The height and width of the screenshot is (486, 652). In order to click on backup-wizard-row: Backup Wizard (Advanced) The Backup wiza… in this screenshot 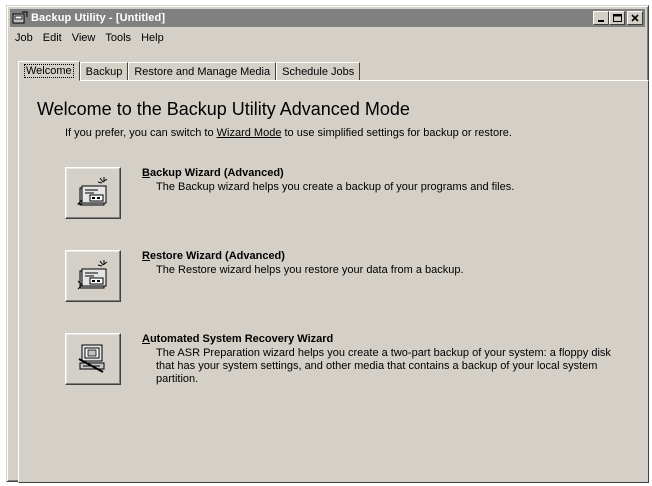, I will do `click(345, 197)`.